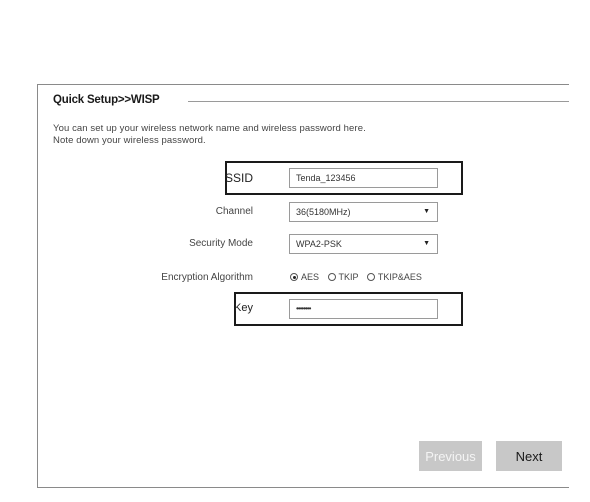 Image resolution: width=590 pixels, height=502 pixels. What do you see at coordinates (207, 277) in the screenshot?
I see `encryption-label: Encryption Algorithm` at bounding box center [207, 277].